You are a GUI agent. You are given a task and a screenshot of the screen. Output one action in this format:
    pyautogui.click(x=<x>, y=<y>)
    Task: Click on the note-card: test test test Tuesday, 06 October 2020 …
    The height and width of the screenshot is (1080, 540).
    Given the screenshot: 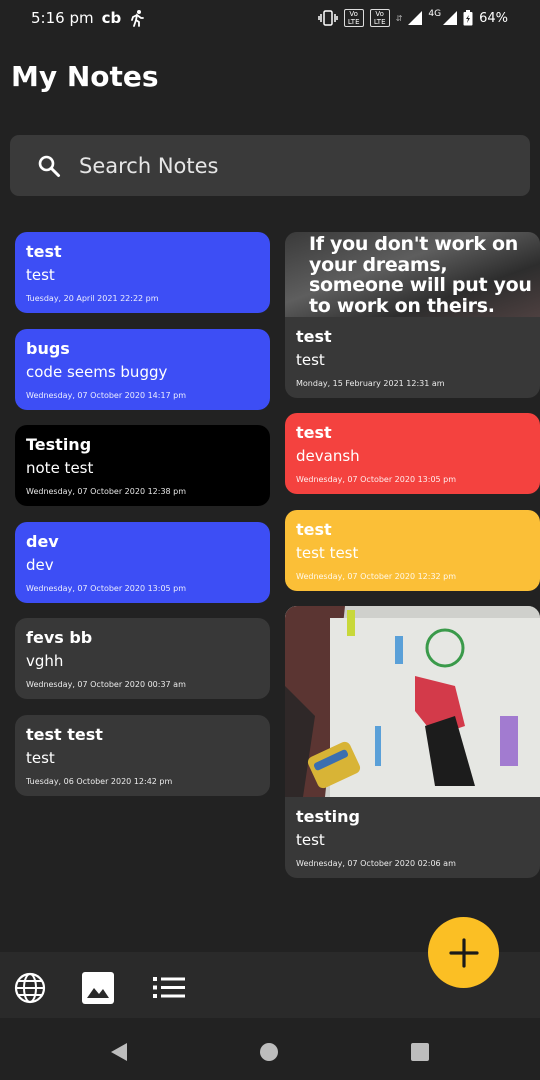 What is the action you would take?
    pyautogui.click(x=142, y=755)
    